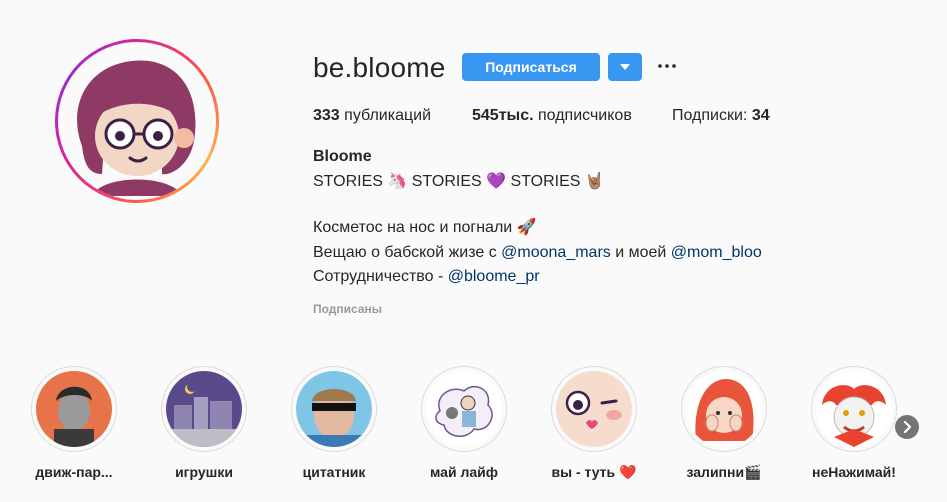  What do you see at coordinates (407, 252) in the screenshot?
I see `bio-text: Вещаю о бабской жизе с` at bounding box center [407, 252].